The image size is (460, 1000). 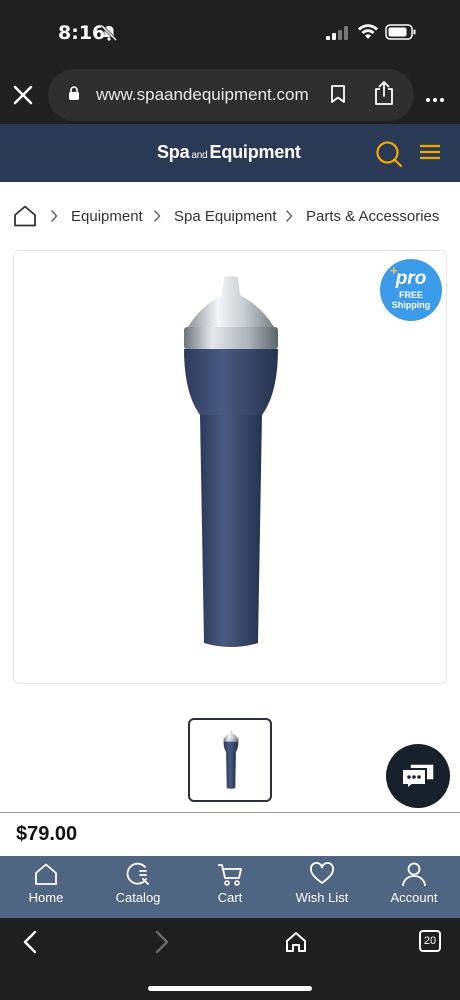 What do you see at coordinates (435, 99) in the screenshot?
I see `more-icon` at bounding box center [435, 99].